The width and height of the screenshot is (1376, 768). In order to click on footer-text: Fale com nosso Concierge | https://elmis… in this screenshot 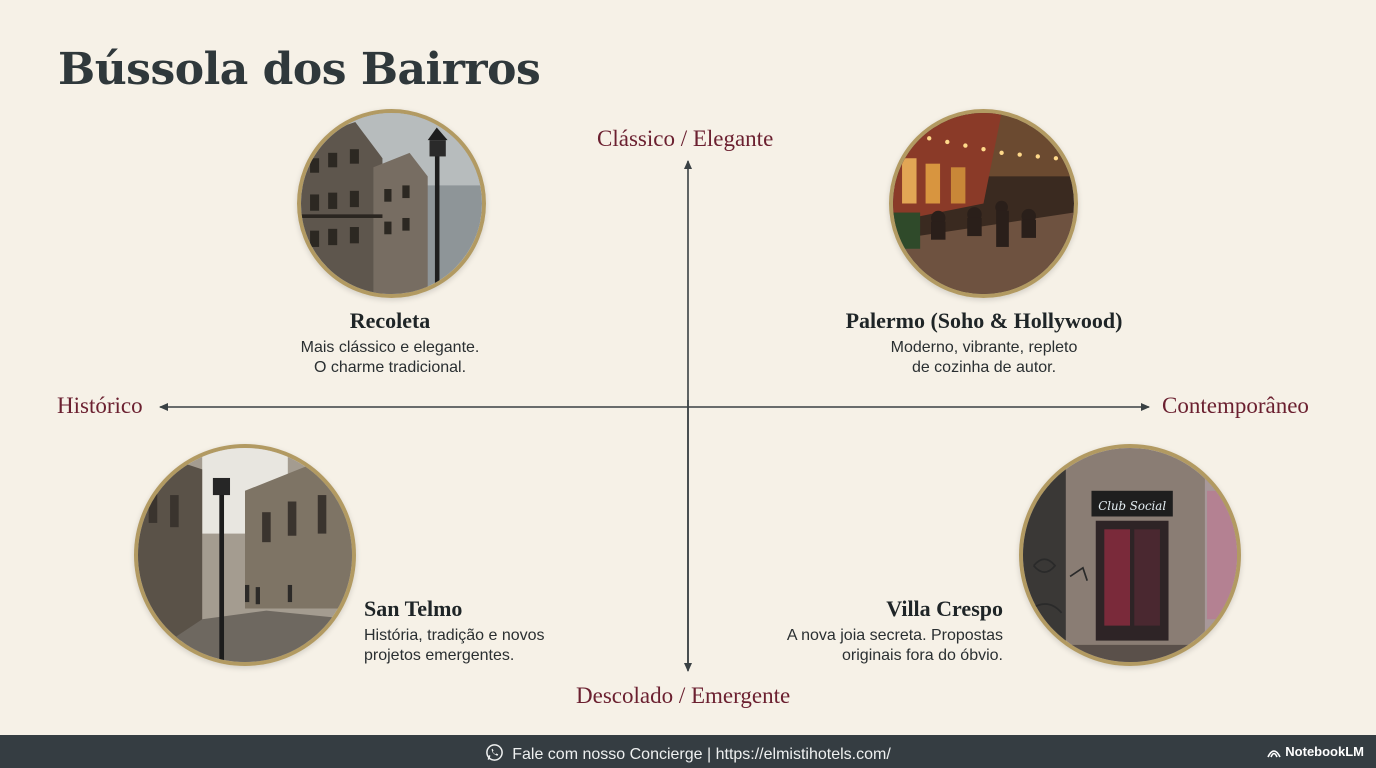, I will do `click(701, 754)`.